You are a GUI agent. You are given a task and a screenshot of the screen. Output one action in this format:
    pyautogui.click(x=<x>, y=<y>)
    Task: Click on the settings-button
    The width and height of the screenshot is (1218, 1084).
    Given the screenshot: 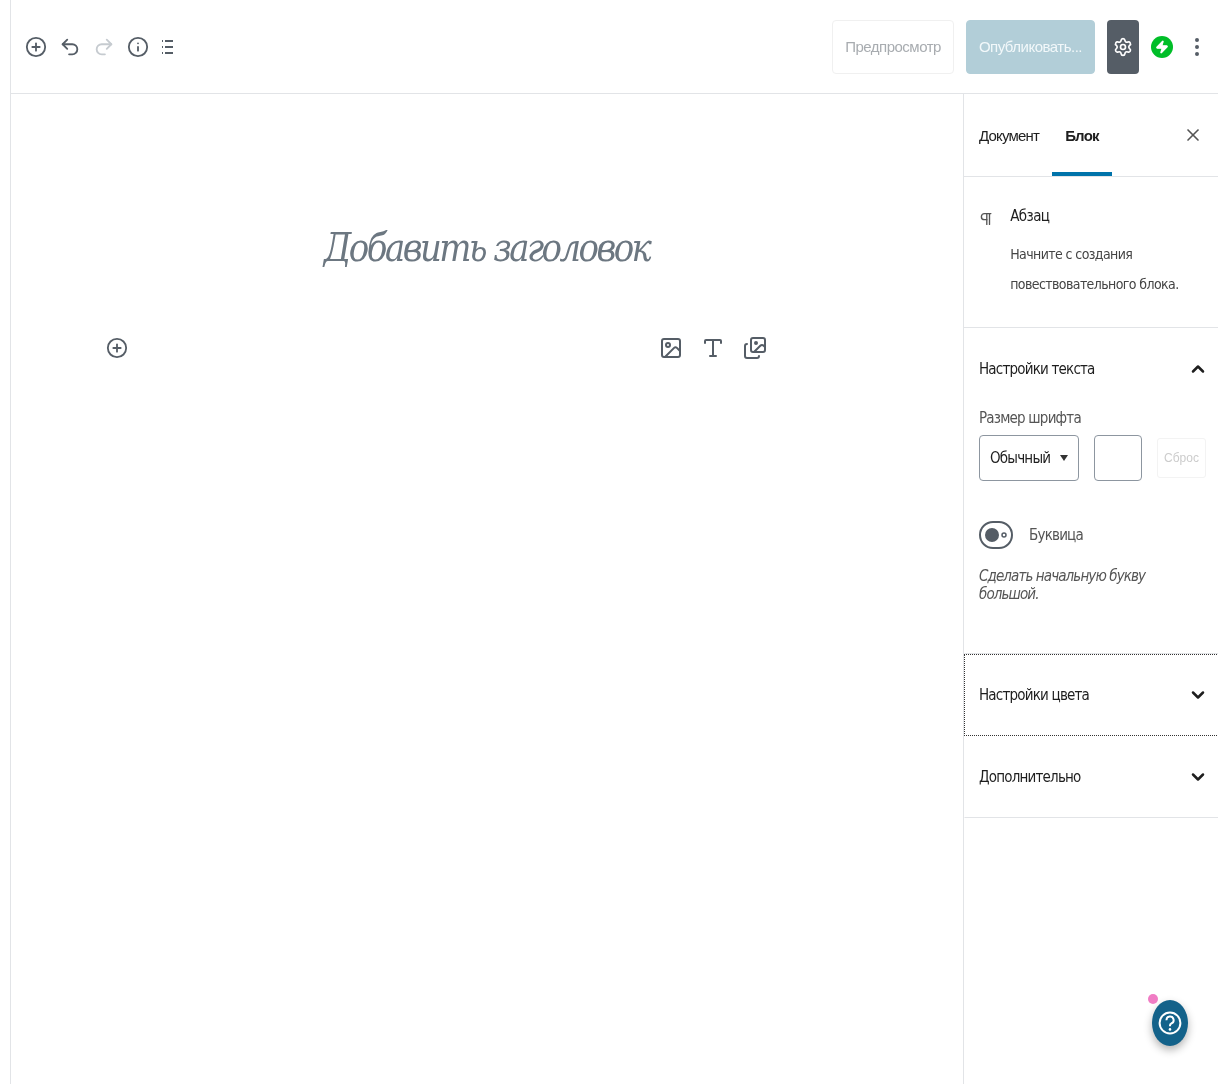 What is the action you would take?
    pyautogui.click(x=1123, y=46)
    